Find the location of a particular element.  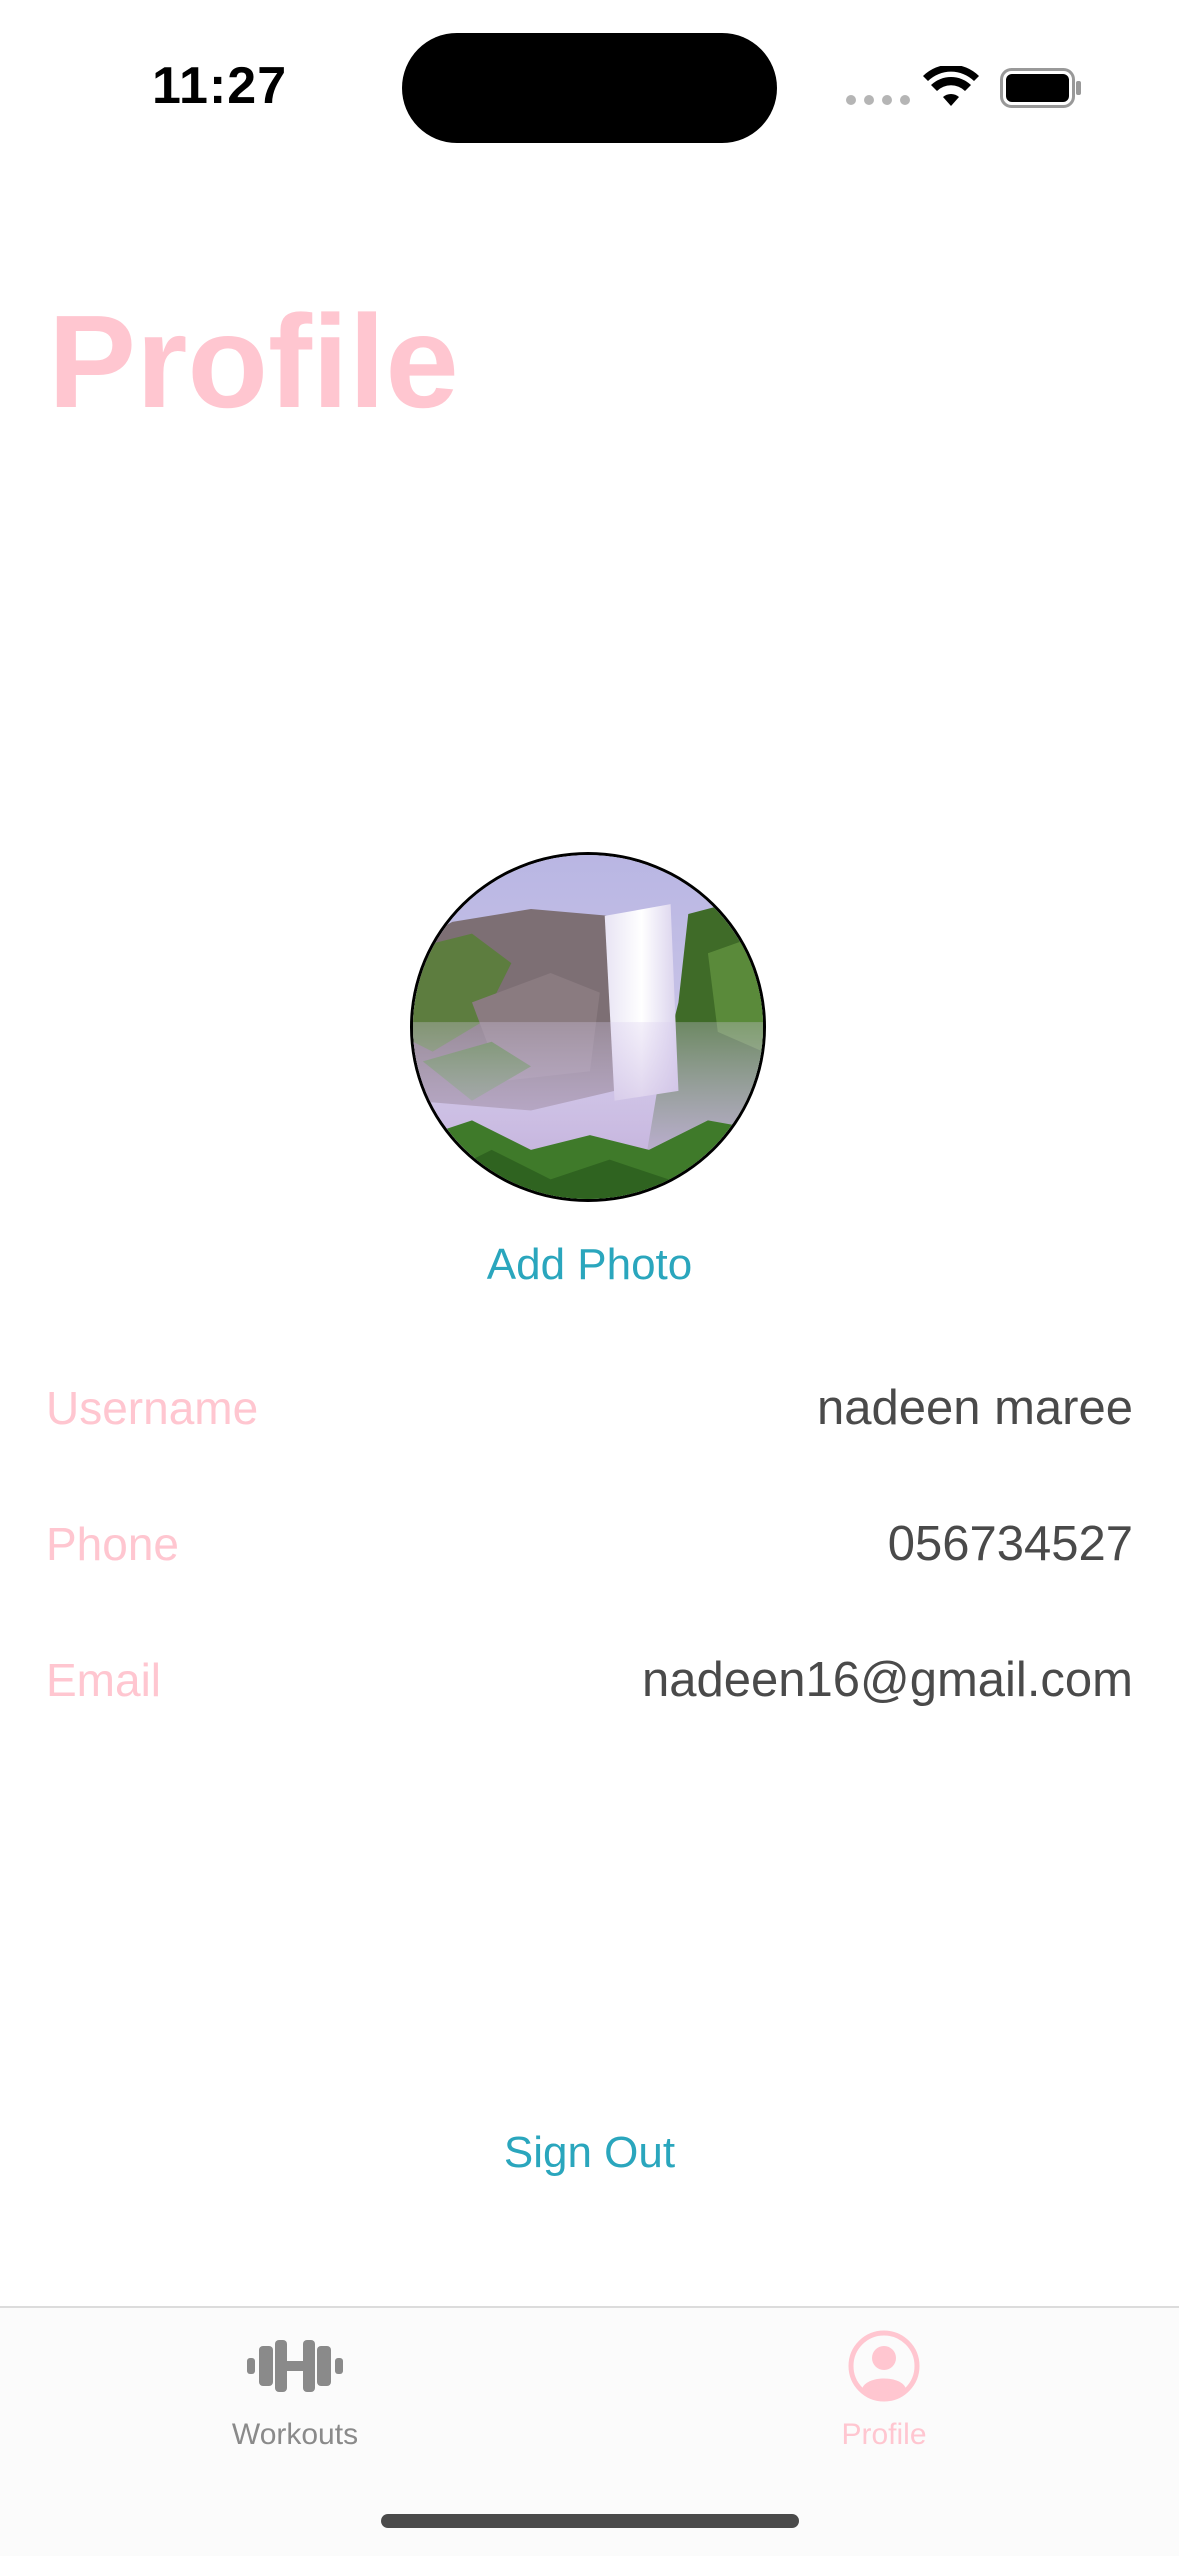

waterfall-photo is located at coordinates (588, 1027).